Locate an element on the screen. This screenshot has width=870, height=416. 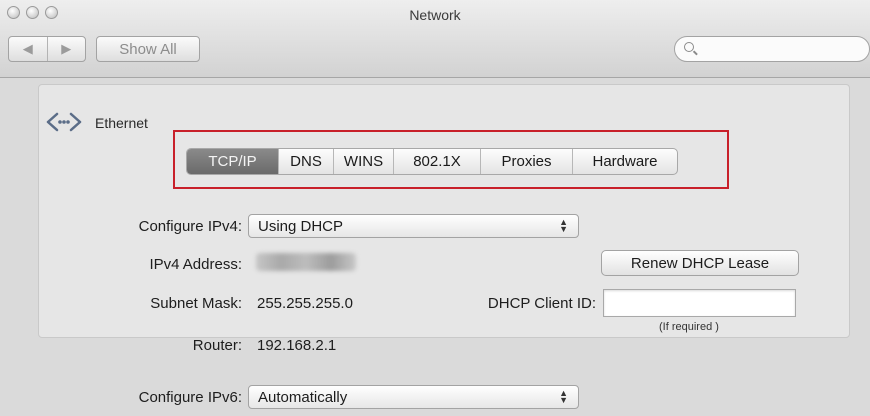
back-forward-control: ◀ ▶ is located at coordinates (47, 49).